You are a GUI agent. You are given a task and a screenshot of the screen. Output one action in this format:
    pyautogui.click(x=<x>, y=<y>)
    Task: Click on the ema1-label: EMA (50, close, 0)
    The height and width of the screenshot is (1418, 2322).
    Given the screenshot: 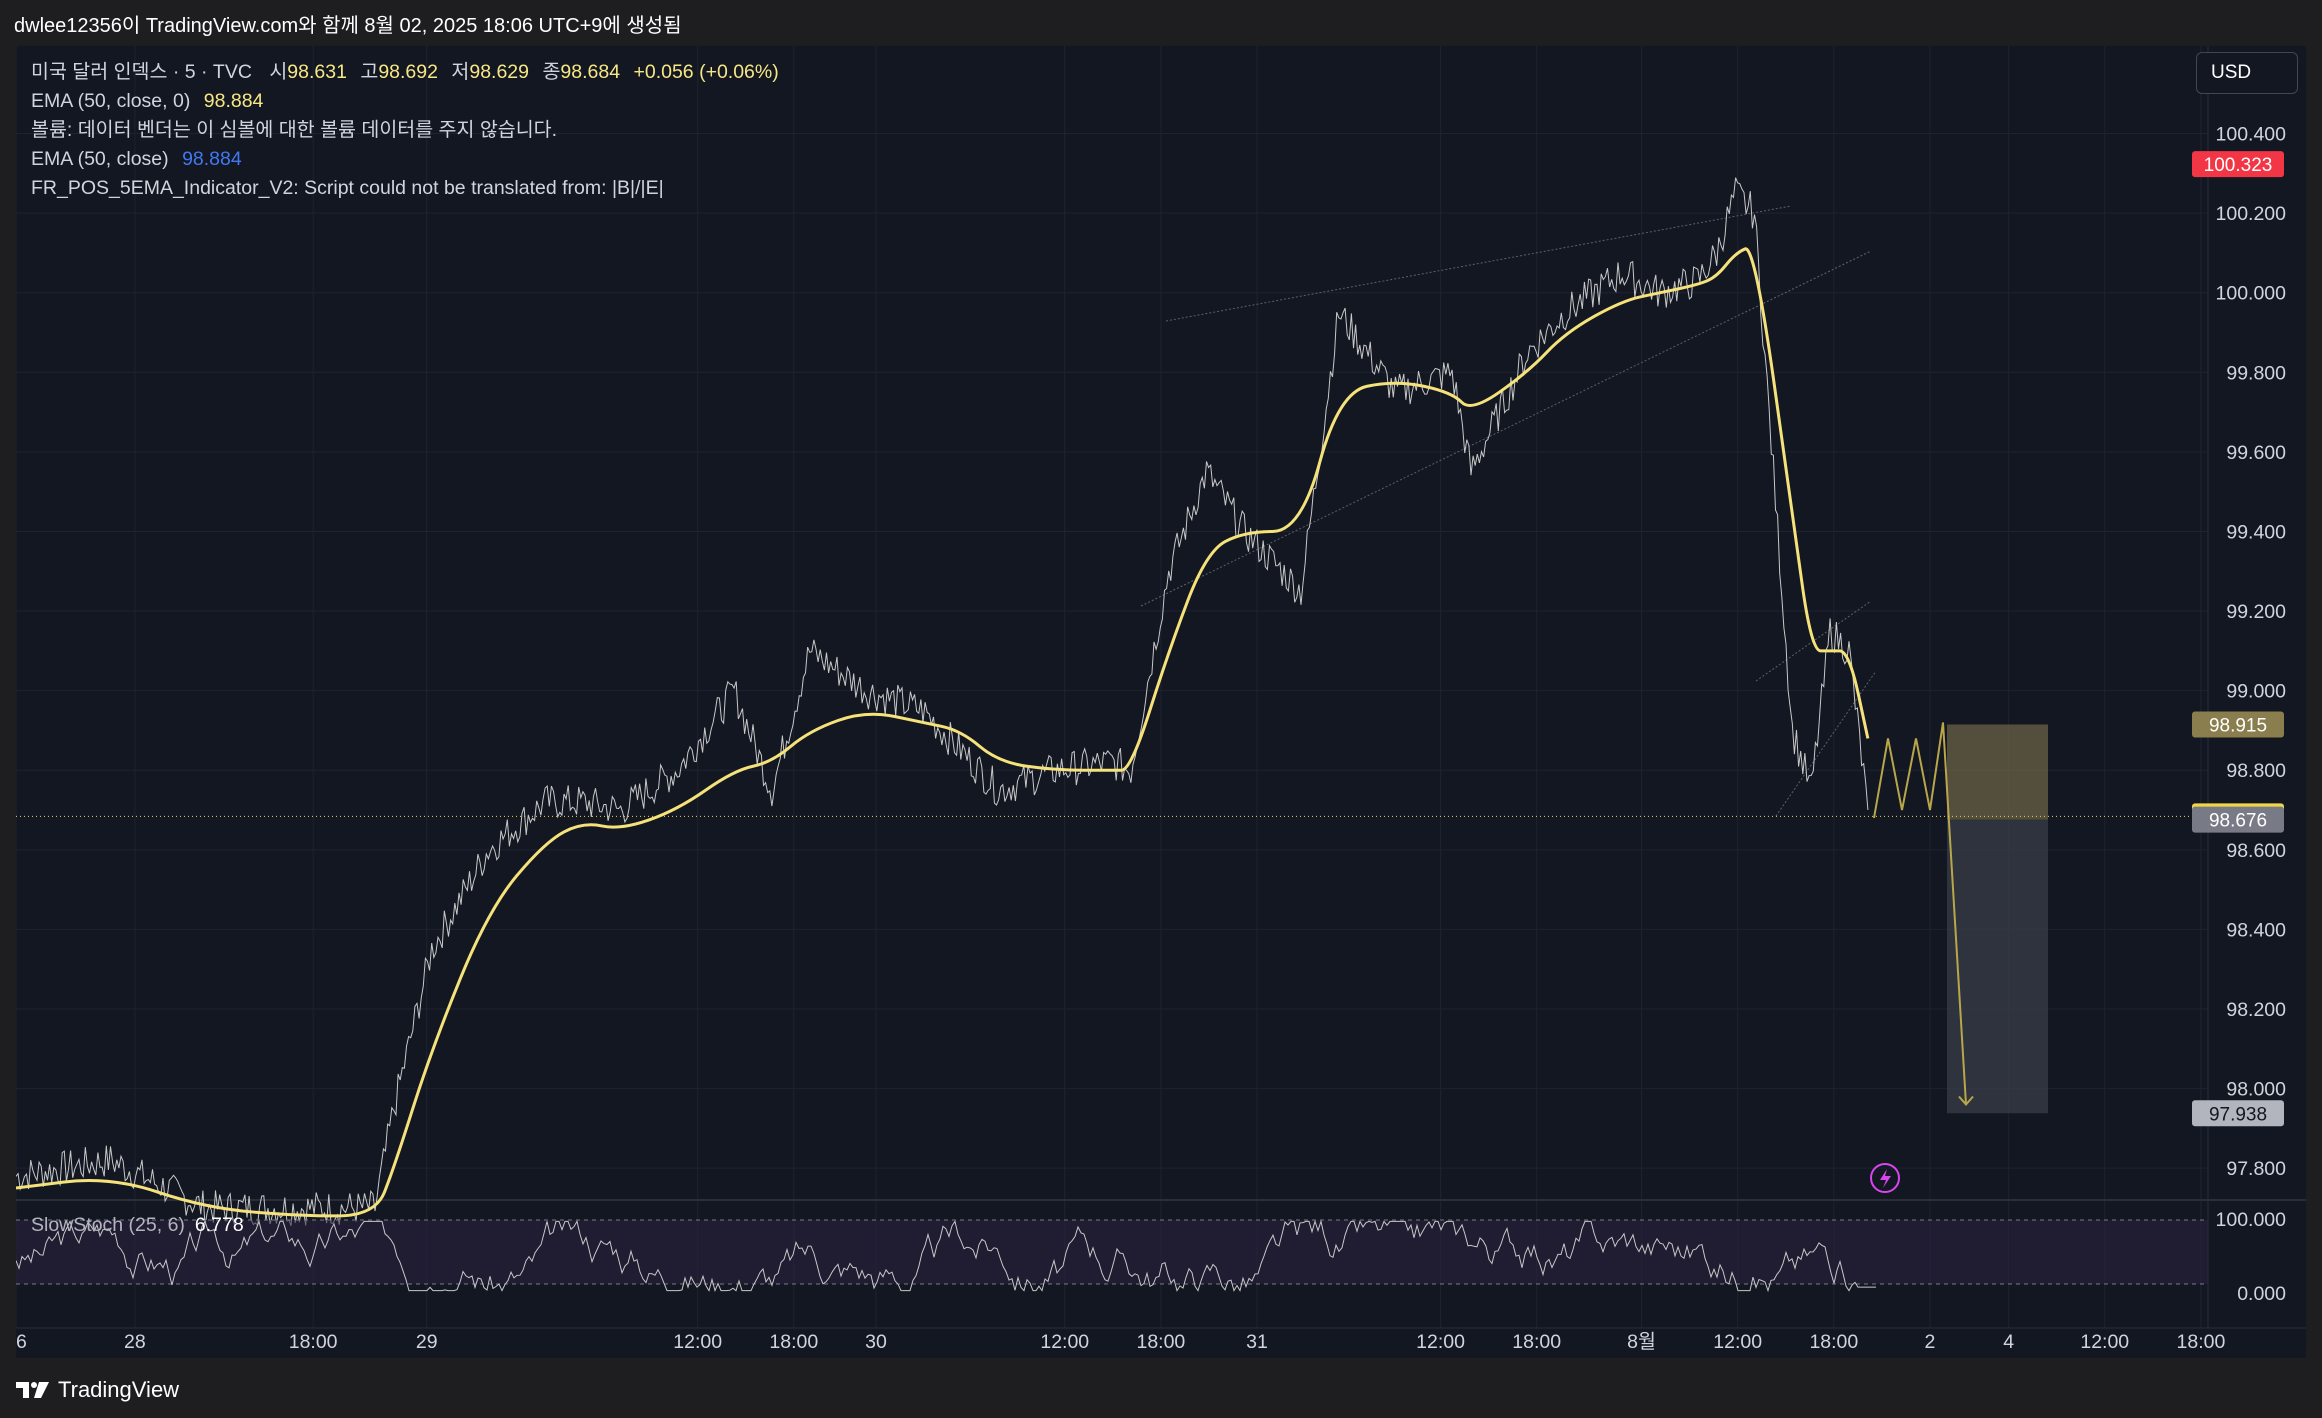 What is the action you would take?
    pyautogui.click(x=111, y=101)
    